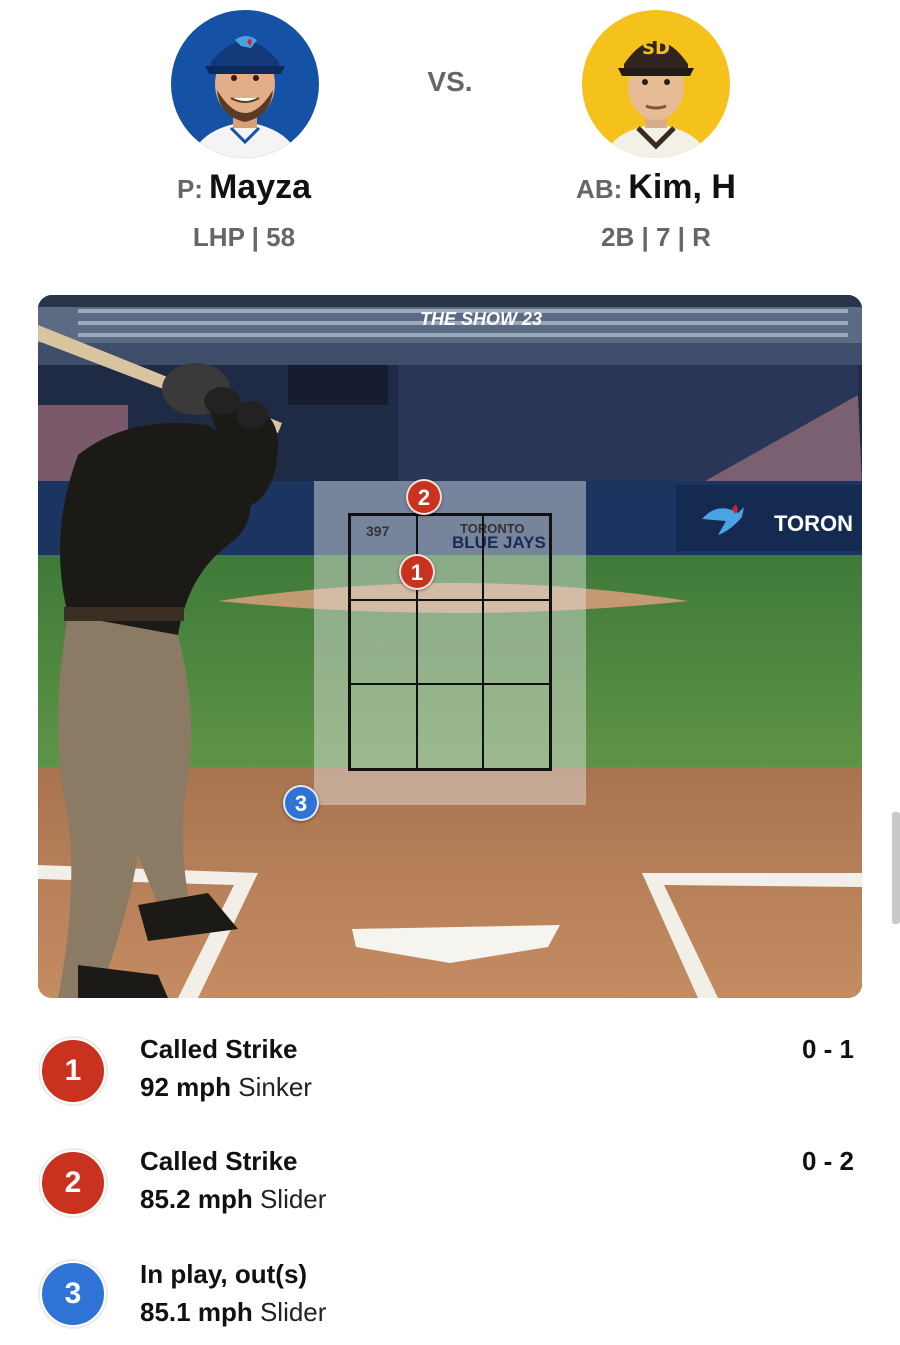 This screenshot has height=1345, width=900. Describe the element at coordinates (275, 1087) in the screenshot. I see `pitch-type: Sinker` at that location.